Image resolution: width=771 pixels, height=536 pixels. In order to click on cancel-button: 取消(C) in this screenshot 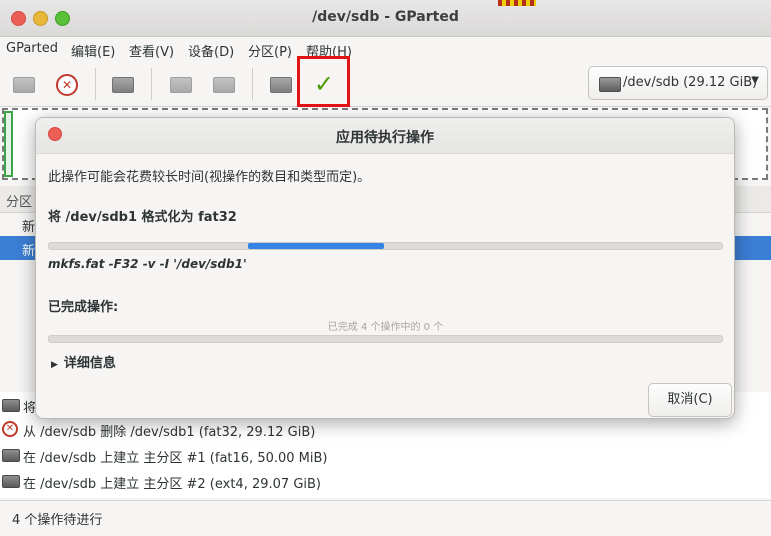, I will do `click(690, 400)`.